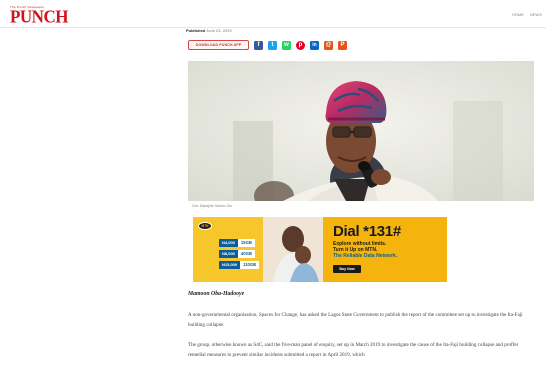 The height and width of the screenshot is (367, 546). What do you see at coordinates (216, 294) in the screenshot?
I see `article-byline: Mamoon Oba-Hadooye` at bounding box center [216, 294].